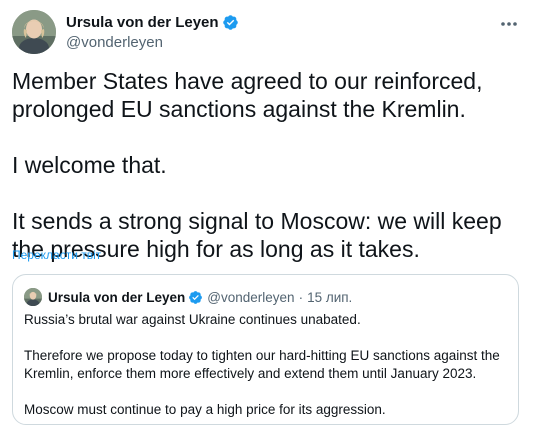 This screenshot has height=436, width=535. What do you see at coordinates (250, 297) in the screenshot?
I see `quoted-author-handle: @vonderleyen` at bounding box center [250, 297].